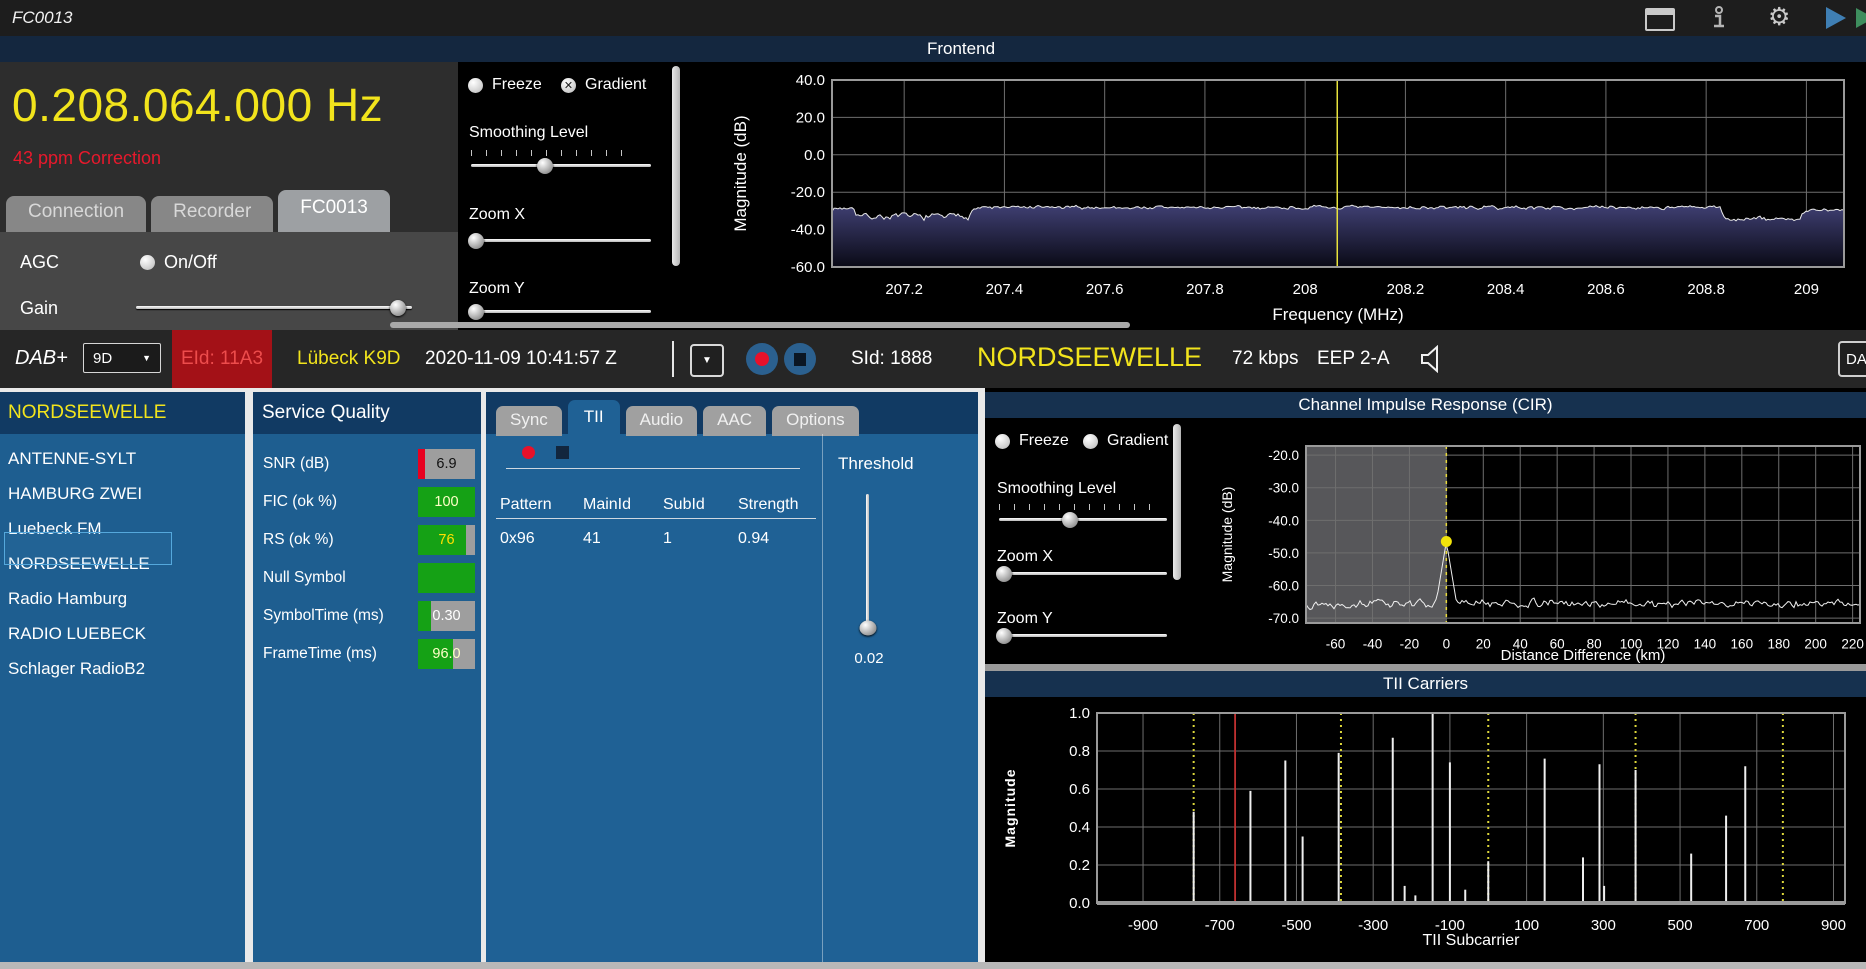  What do you see at coordinates (334, 211) in the screenshot?
I see `tab-fc0013: FC0013` at bounding box center [334, 211].